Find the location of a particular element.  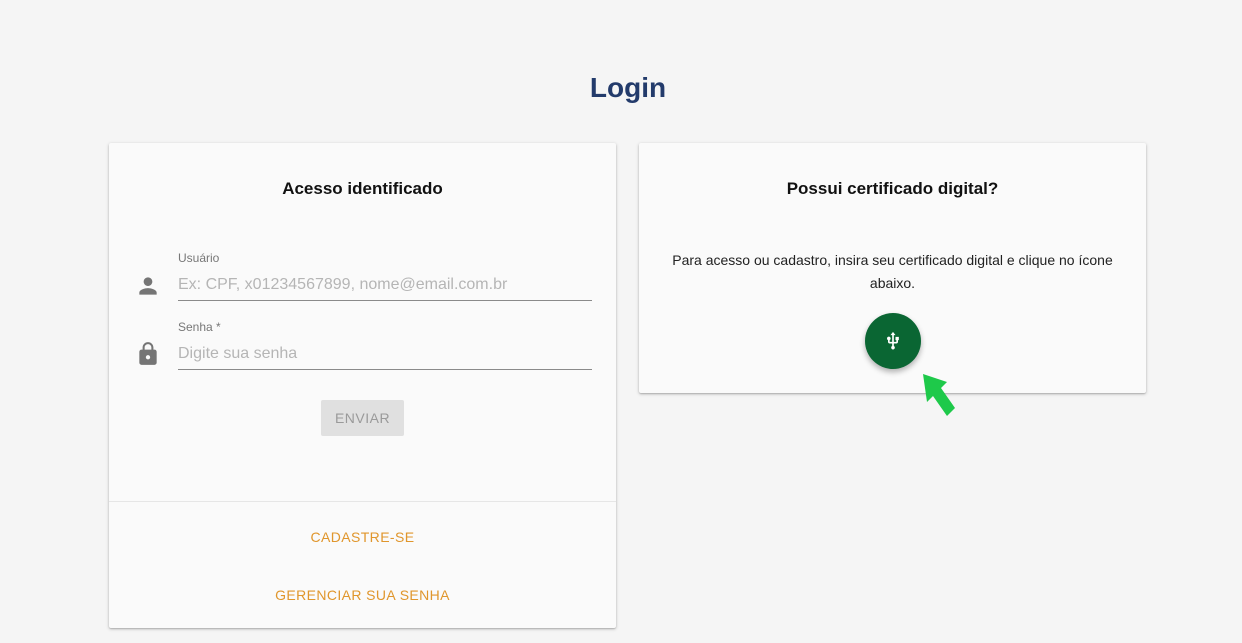

person-icon is located at coordinates (148, 286).